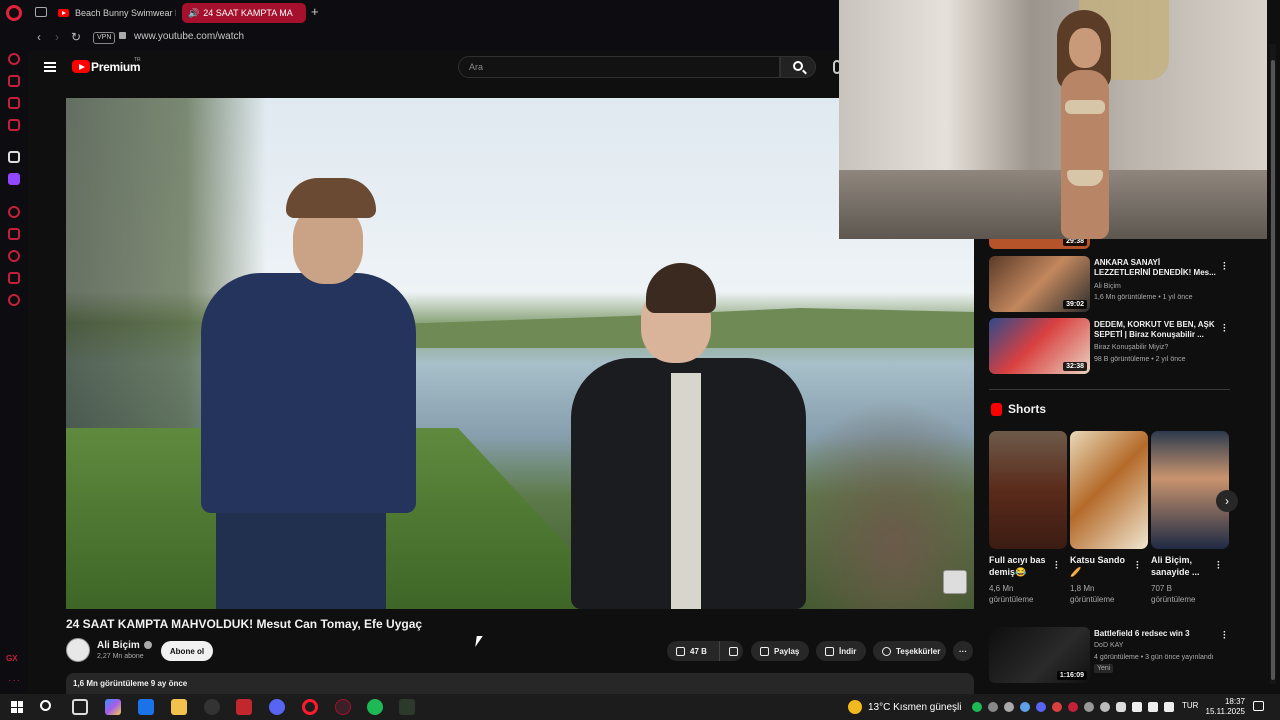 Image resolution: width=1280 pixels, height=720 pixels. What do you see at coordinates (81, 66) in the screenshot?
I see `youtube-logo-icon` at bounding box center [81, 66].